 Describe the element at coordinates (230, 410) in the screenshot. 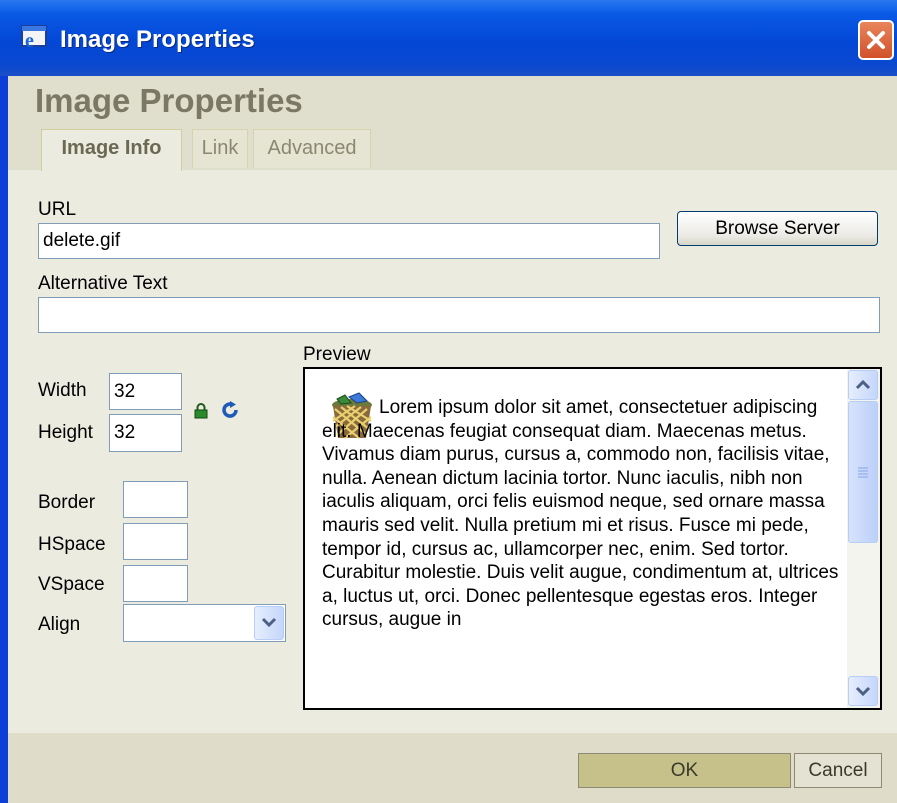

I see `reset-size-icon` at that location.